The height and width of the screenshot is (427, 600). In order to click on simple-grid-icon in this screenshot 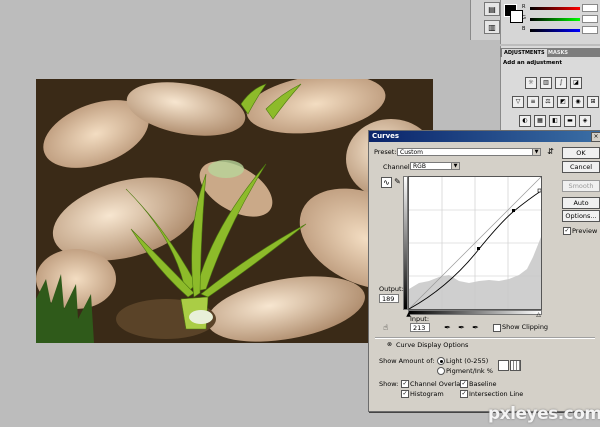, I will do `click(503, 365)`.